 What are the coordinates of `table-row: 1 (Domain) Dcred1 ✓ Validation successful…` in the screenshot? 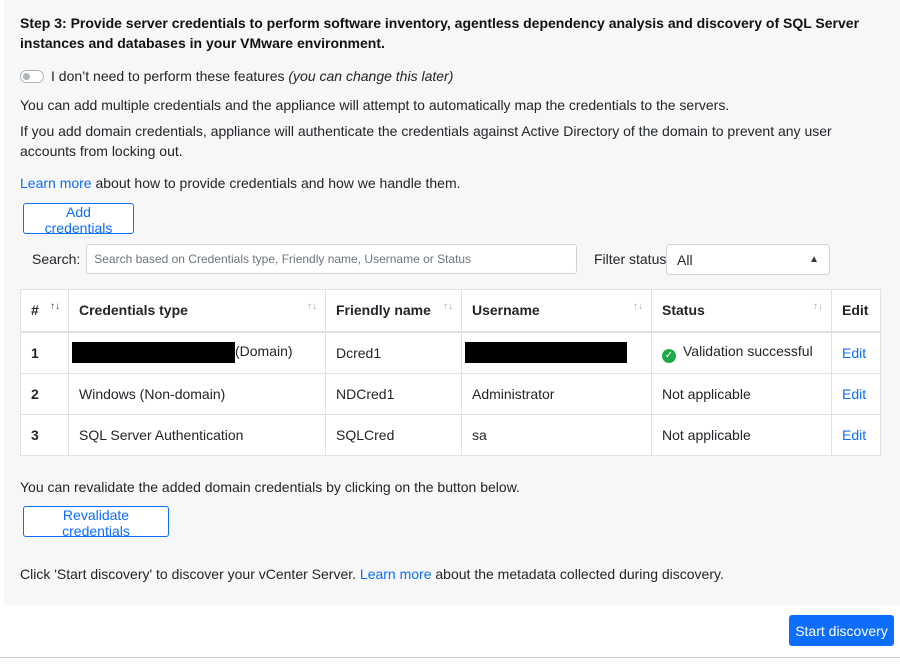 It's located at (450, 352).